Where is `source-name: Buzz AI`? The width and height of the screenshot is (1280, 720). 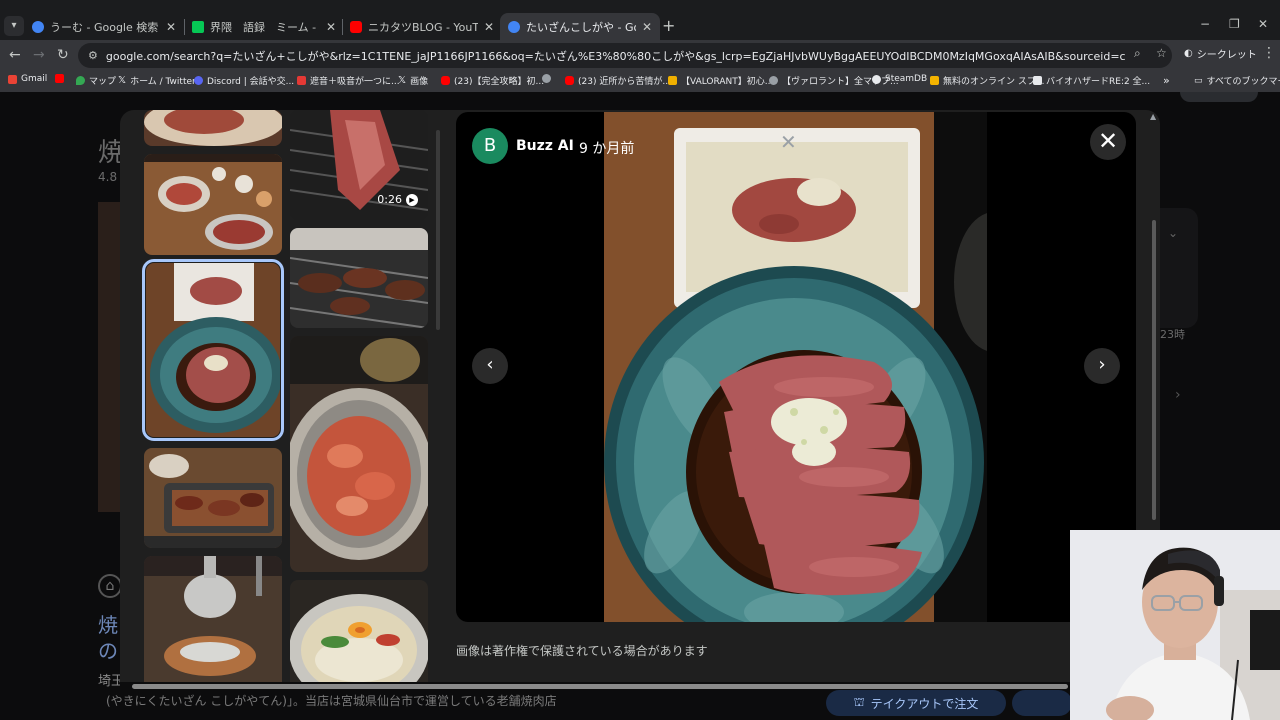
source-name: Buzz AI is located at coordinates (545, 146).